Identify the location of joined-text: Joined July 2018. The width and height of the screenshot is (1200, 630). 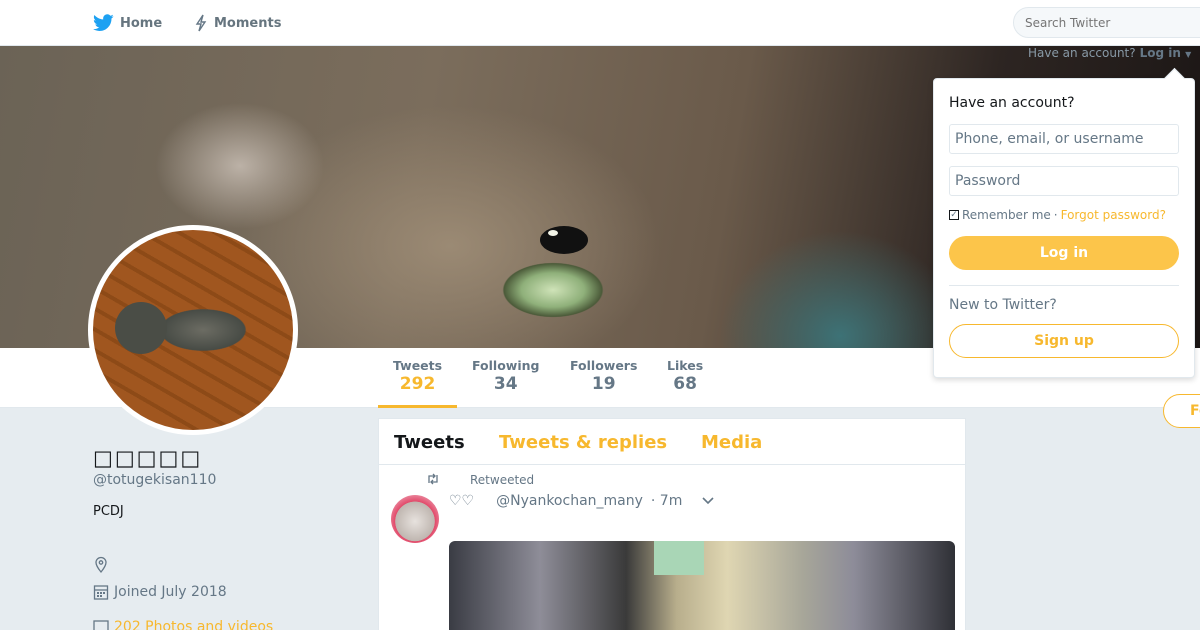
(170, 592).